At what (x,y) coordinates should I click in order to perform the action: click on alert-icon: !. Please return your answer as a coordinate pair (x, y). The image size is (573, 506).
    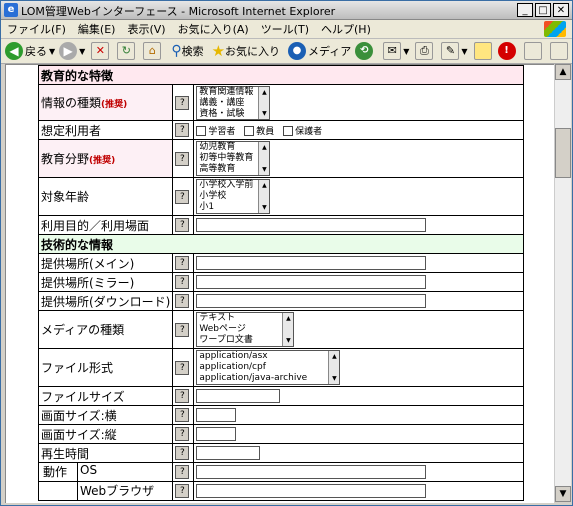
    Looking at the image, I should click on (506, 51).